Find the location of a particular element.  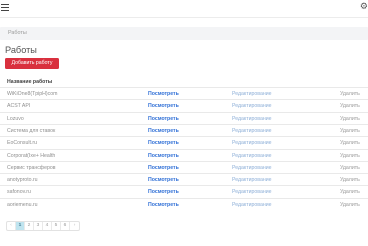

work-name: safonov.ru is located at coordinates (19, 192).